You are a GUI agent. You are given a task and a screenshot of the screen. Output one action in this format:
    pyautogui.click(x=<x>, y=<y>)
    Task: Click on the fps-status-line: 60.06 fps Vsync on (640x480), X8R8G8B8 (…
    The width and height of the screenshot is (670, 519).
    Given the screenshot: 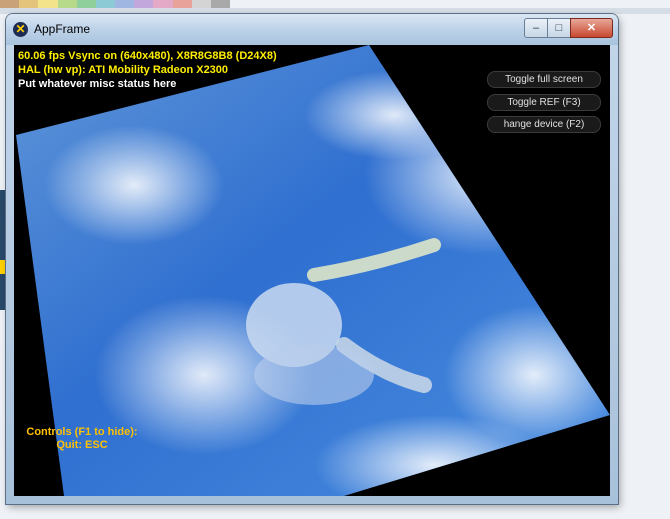 What is the action you would take?
    pyautogui.click(x=147, y=56)
    